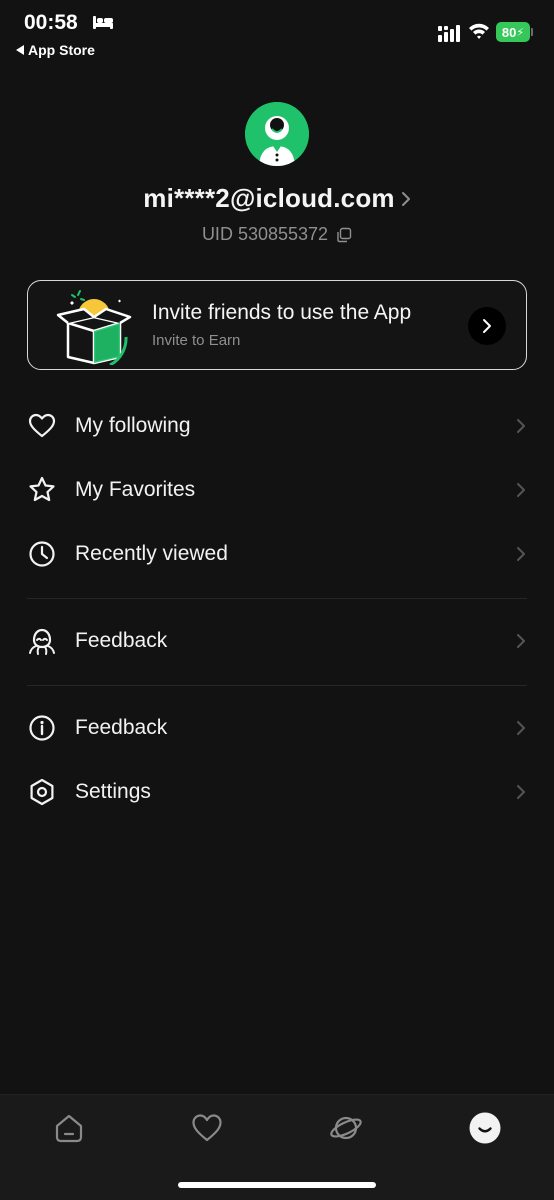  Describe the element at coordinates (479, 31) in the screenshot. I see `wifi-icon` at that location.